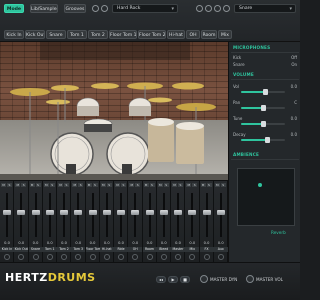  Describe the element at coordinates (75, 8) in the screenshot. I see `tab-grooves: Grooves` at that location.